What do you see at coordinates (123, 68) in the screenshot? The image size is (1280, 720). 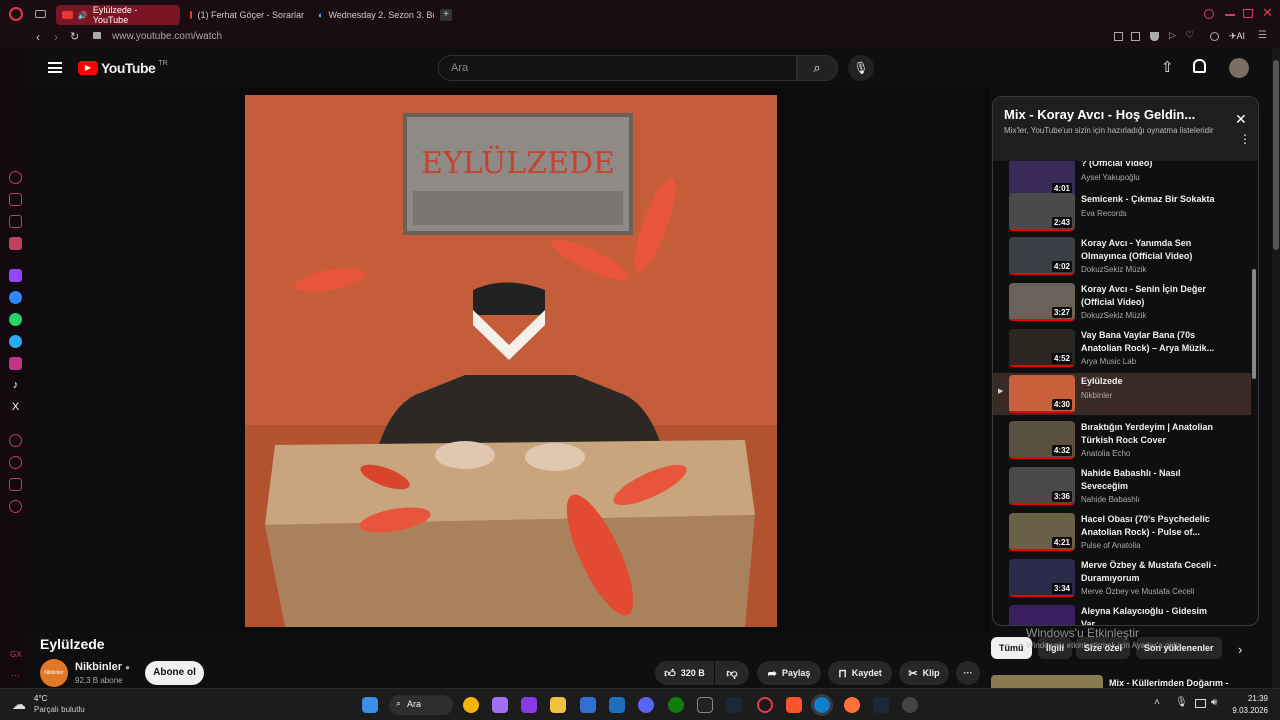 I see `youtube-logo: ▶ YouTube TR` at bounding box center [123, 68].